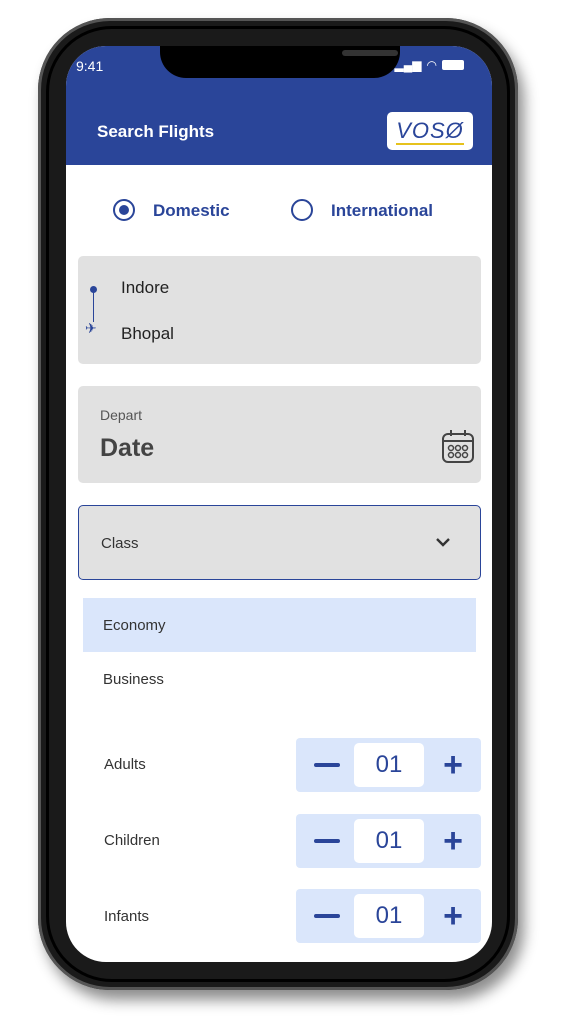 This screenshot has height=1025, width=576. What do you see at coordinates (279, 310) in the screenshot?
I see `route-field: ✈ Indore Bhopal` at bounding box center [279, 310].